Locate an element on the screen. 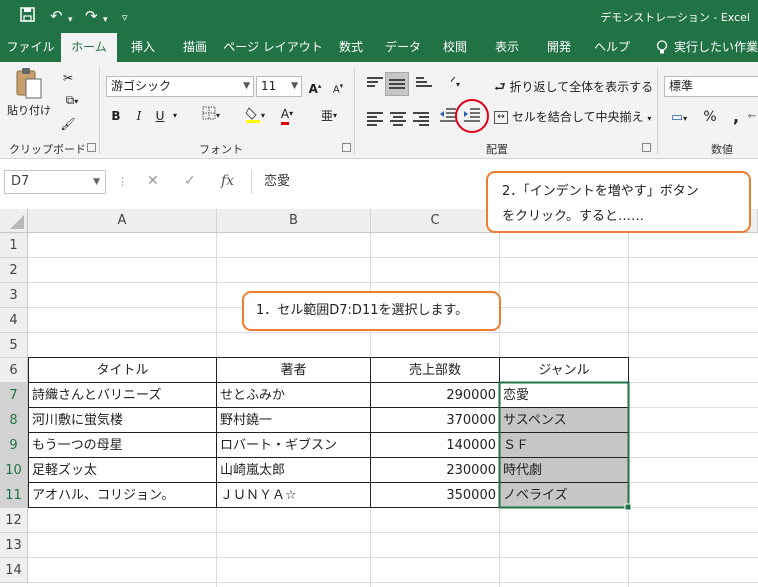 This screenshot has height=587, width=758. align-right-icon is located at coordinates (421, 119).